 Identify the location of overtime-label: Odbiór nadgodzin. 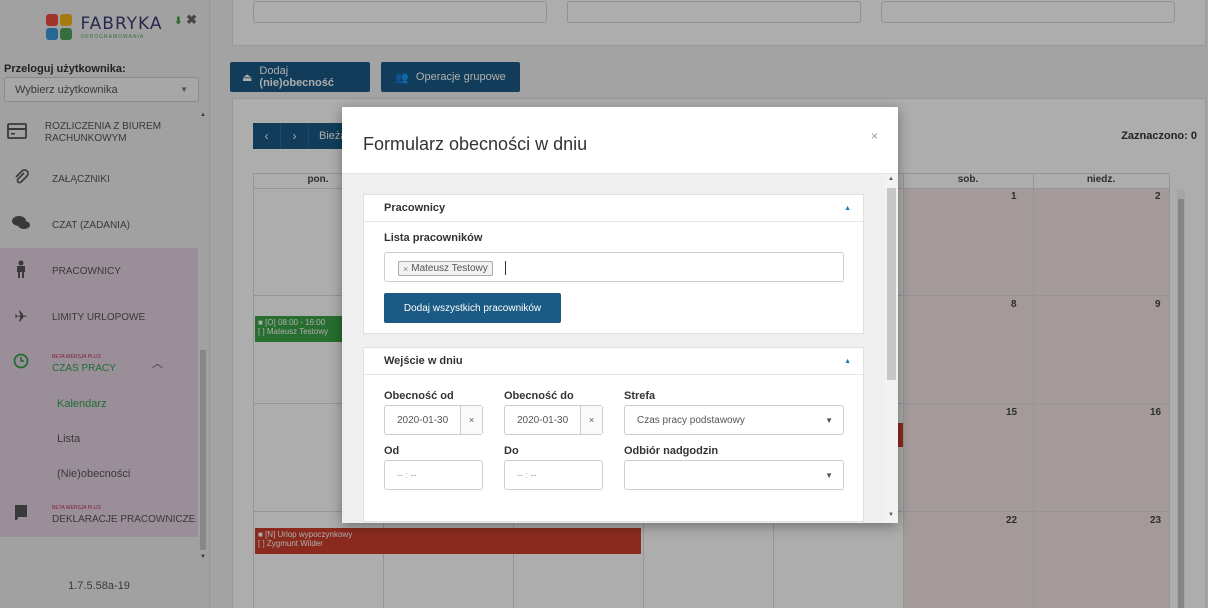
(671, 451).